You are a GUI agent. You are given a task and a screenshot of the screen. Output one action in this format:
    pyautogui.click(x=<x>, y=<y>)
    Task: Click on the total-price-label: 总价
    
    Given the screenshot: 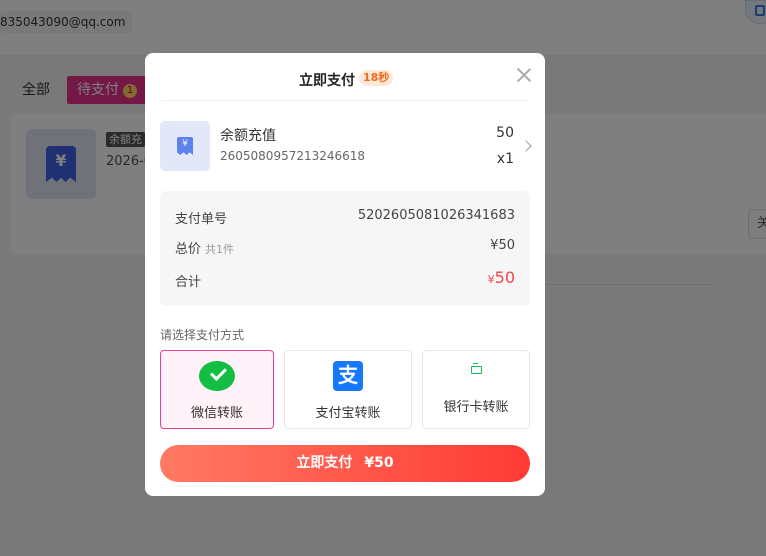 What is the action you would take?
    pyautogui.click(x=188, y=249)
    